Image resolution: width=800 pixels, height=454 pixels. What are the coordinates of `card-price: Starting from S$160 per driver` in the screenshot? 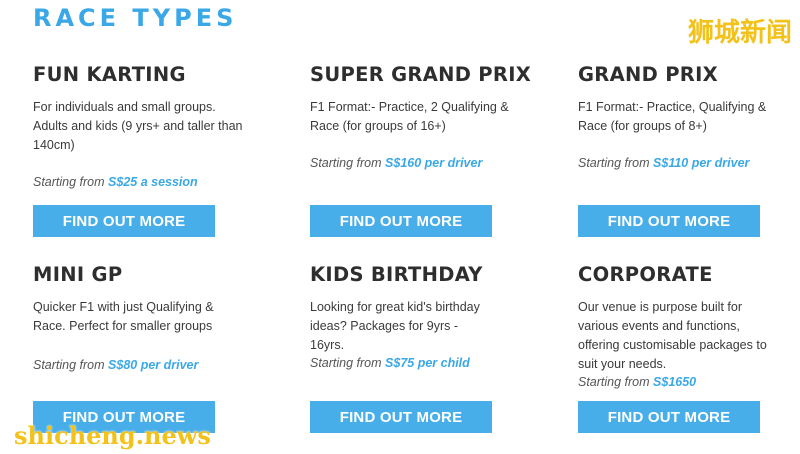 It's located at (396, 163).